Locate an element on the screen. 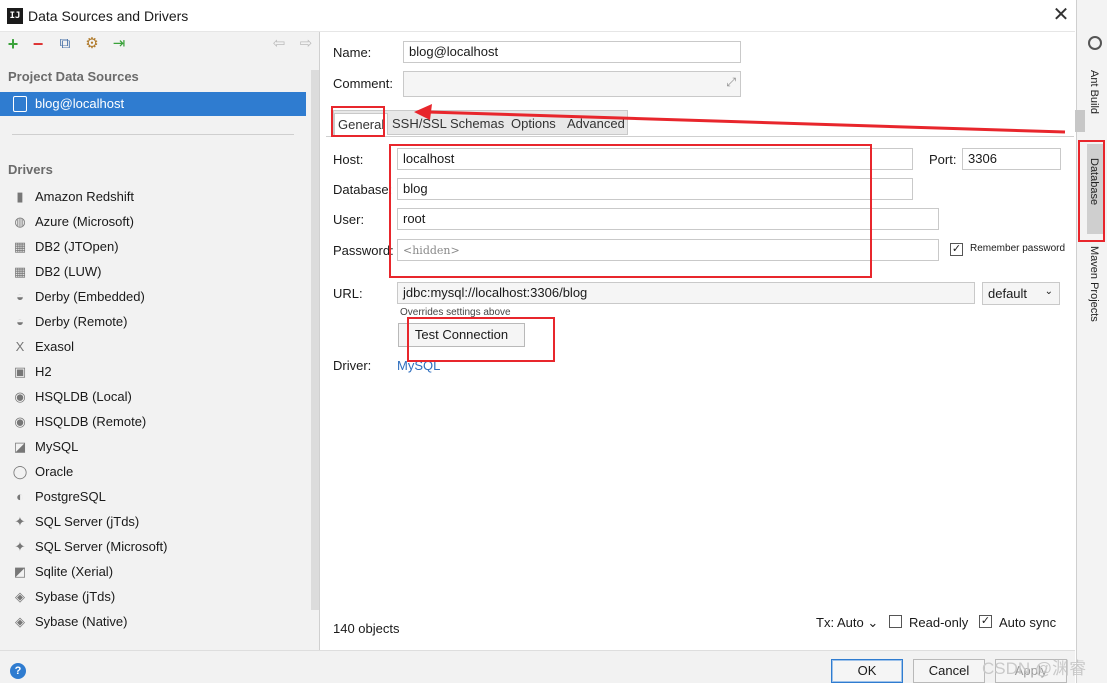 This screenshot has height=683, width=1107. section-drivers: Drivers is located at coordinates (30, 169).